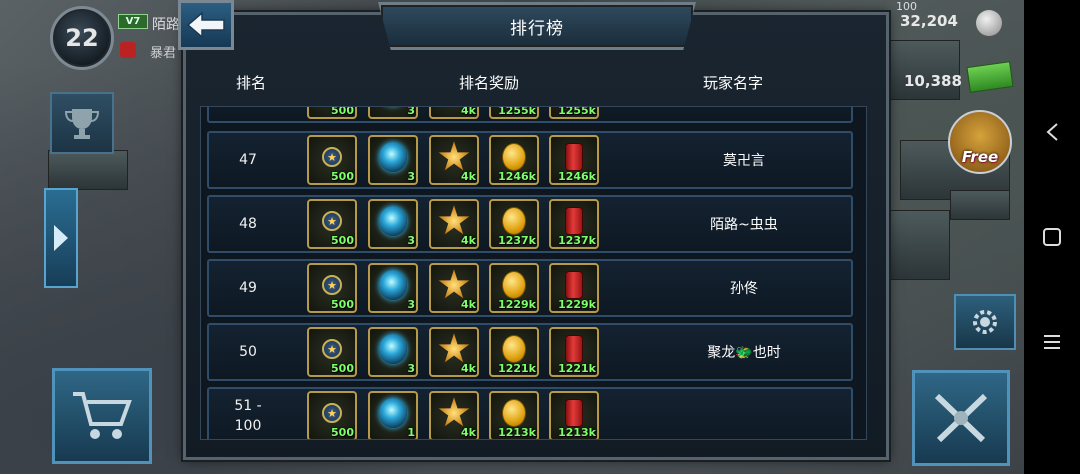 The image size is (1080, 474). I want to click on reward-quantity: 1, so click(411, 432).